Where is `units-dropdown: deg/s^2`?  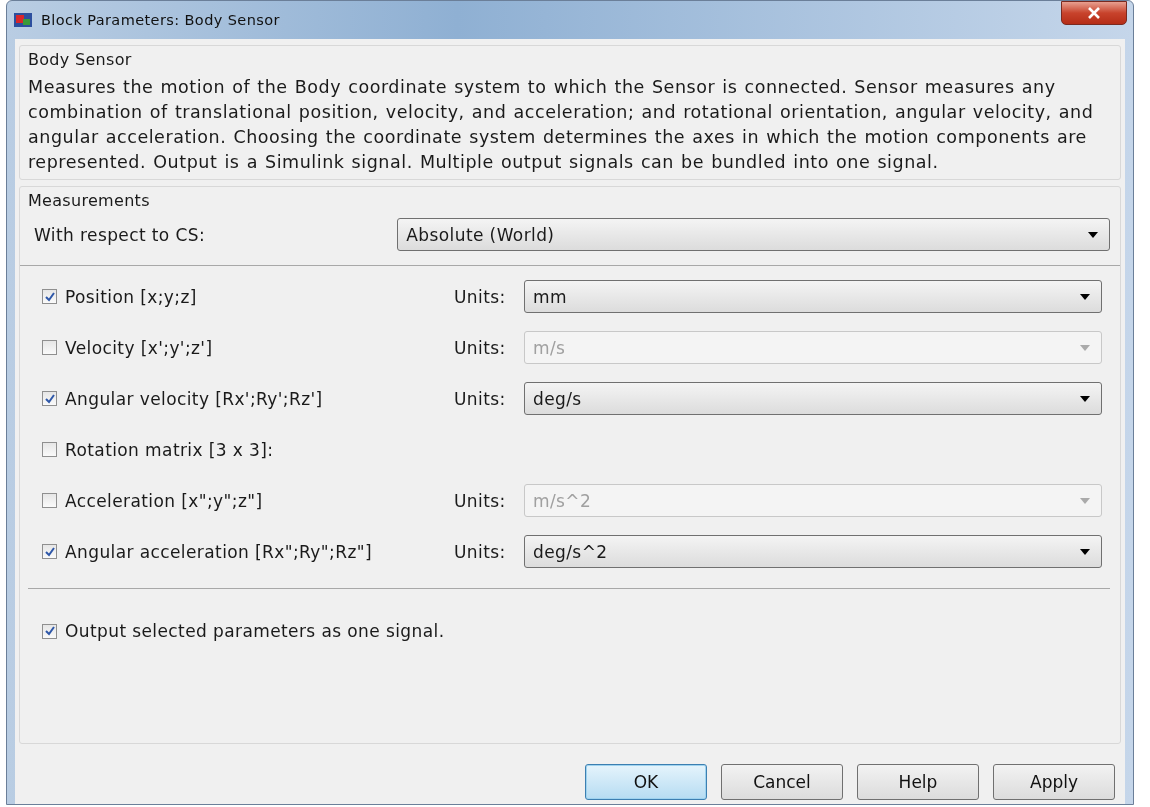
units-dropdown: deg/s^2 is located at coordinates (813, 551).